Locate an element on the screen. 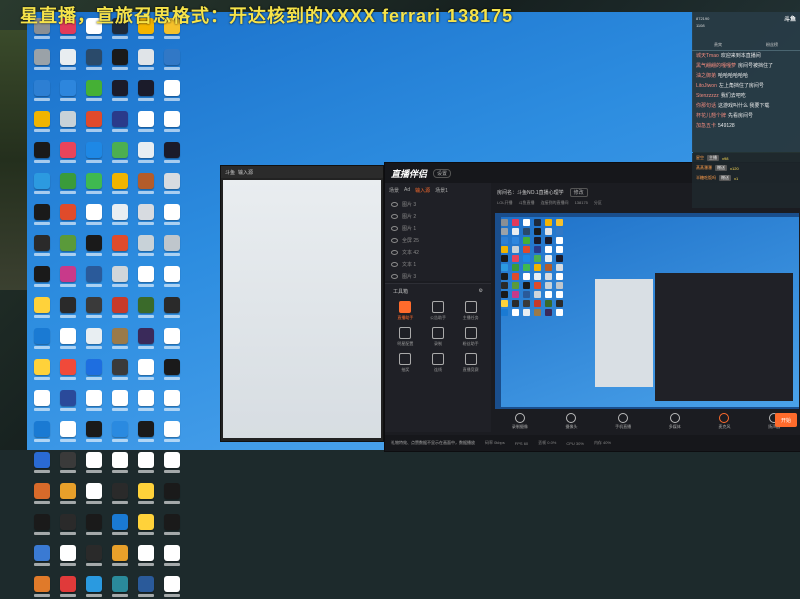  layer-item: 图片 2 is located at coordinates (438, 216).